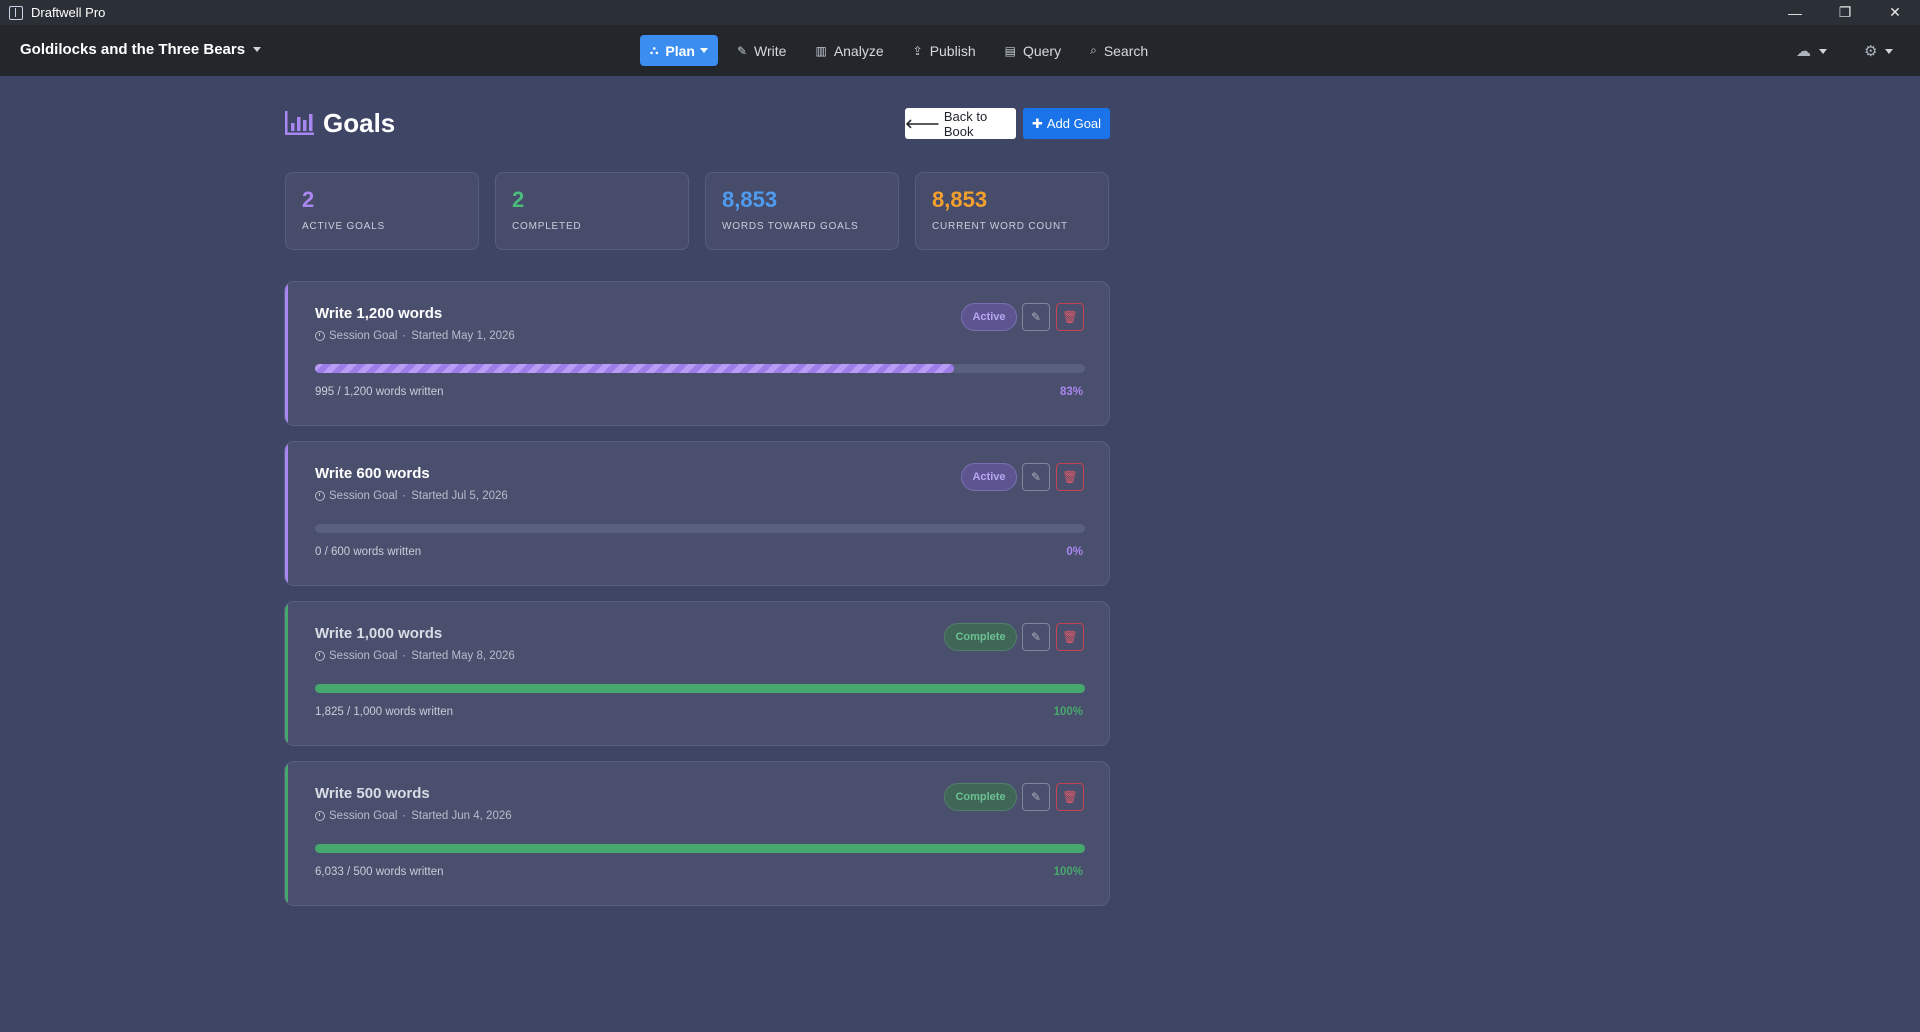 The width and height of the screenshot is (1920, 1032). I want to click on goal-title: Write 500 words, so click(372, 793).